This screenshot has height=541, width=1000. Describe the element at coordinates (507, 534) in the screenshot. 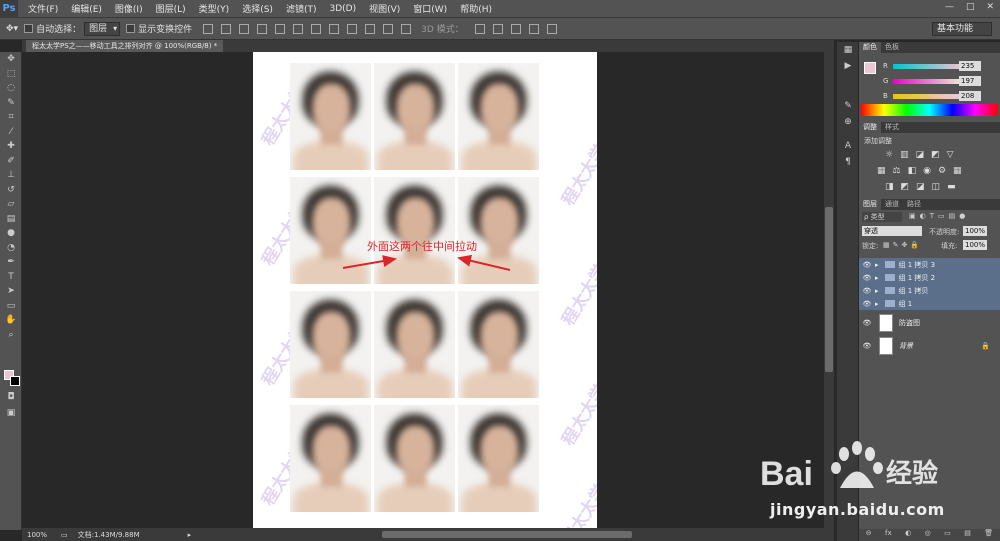

I see `horizontal-scroll-thumb` at that location.